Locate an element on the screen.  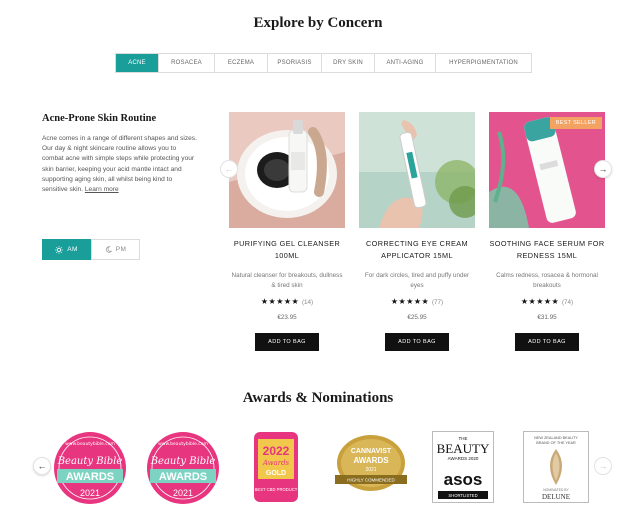
products-prev-arrow: ← is located at coordinates (229, 169).